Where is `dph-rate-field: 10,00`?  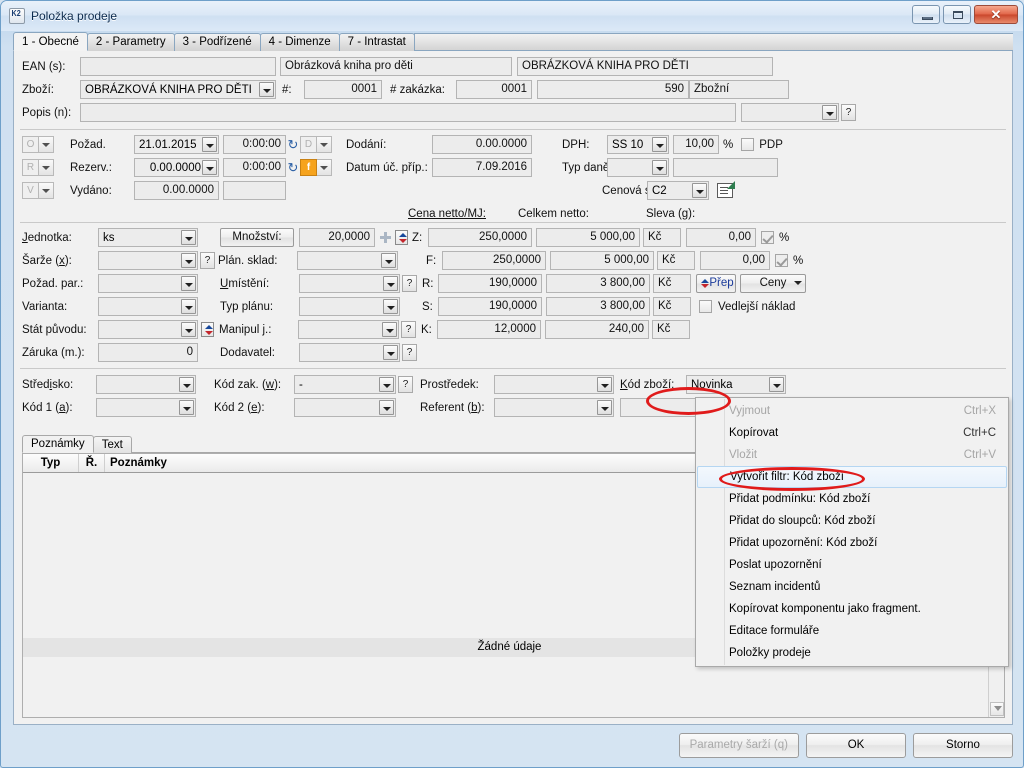 dph-rate-field: 10,00 is located at coordinates (696, 144).